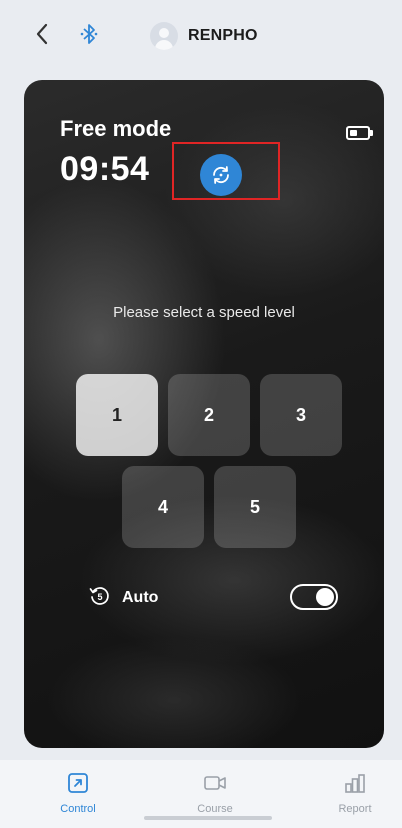 This screenshot has height=828, width=402. I want to click on auto-mode: 5 Auto, so click(123, 598).